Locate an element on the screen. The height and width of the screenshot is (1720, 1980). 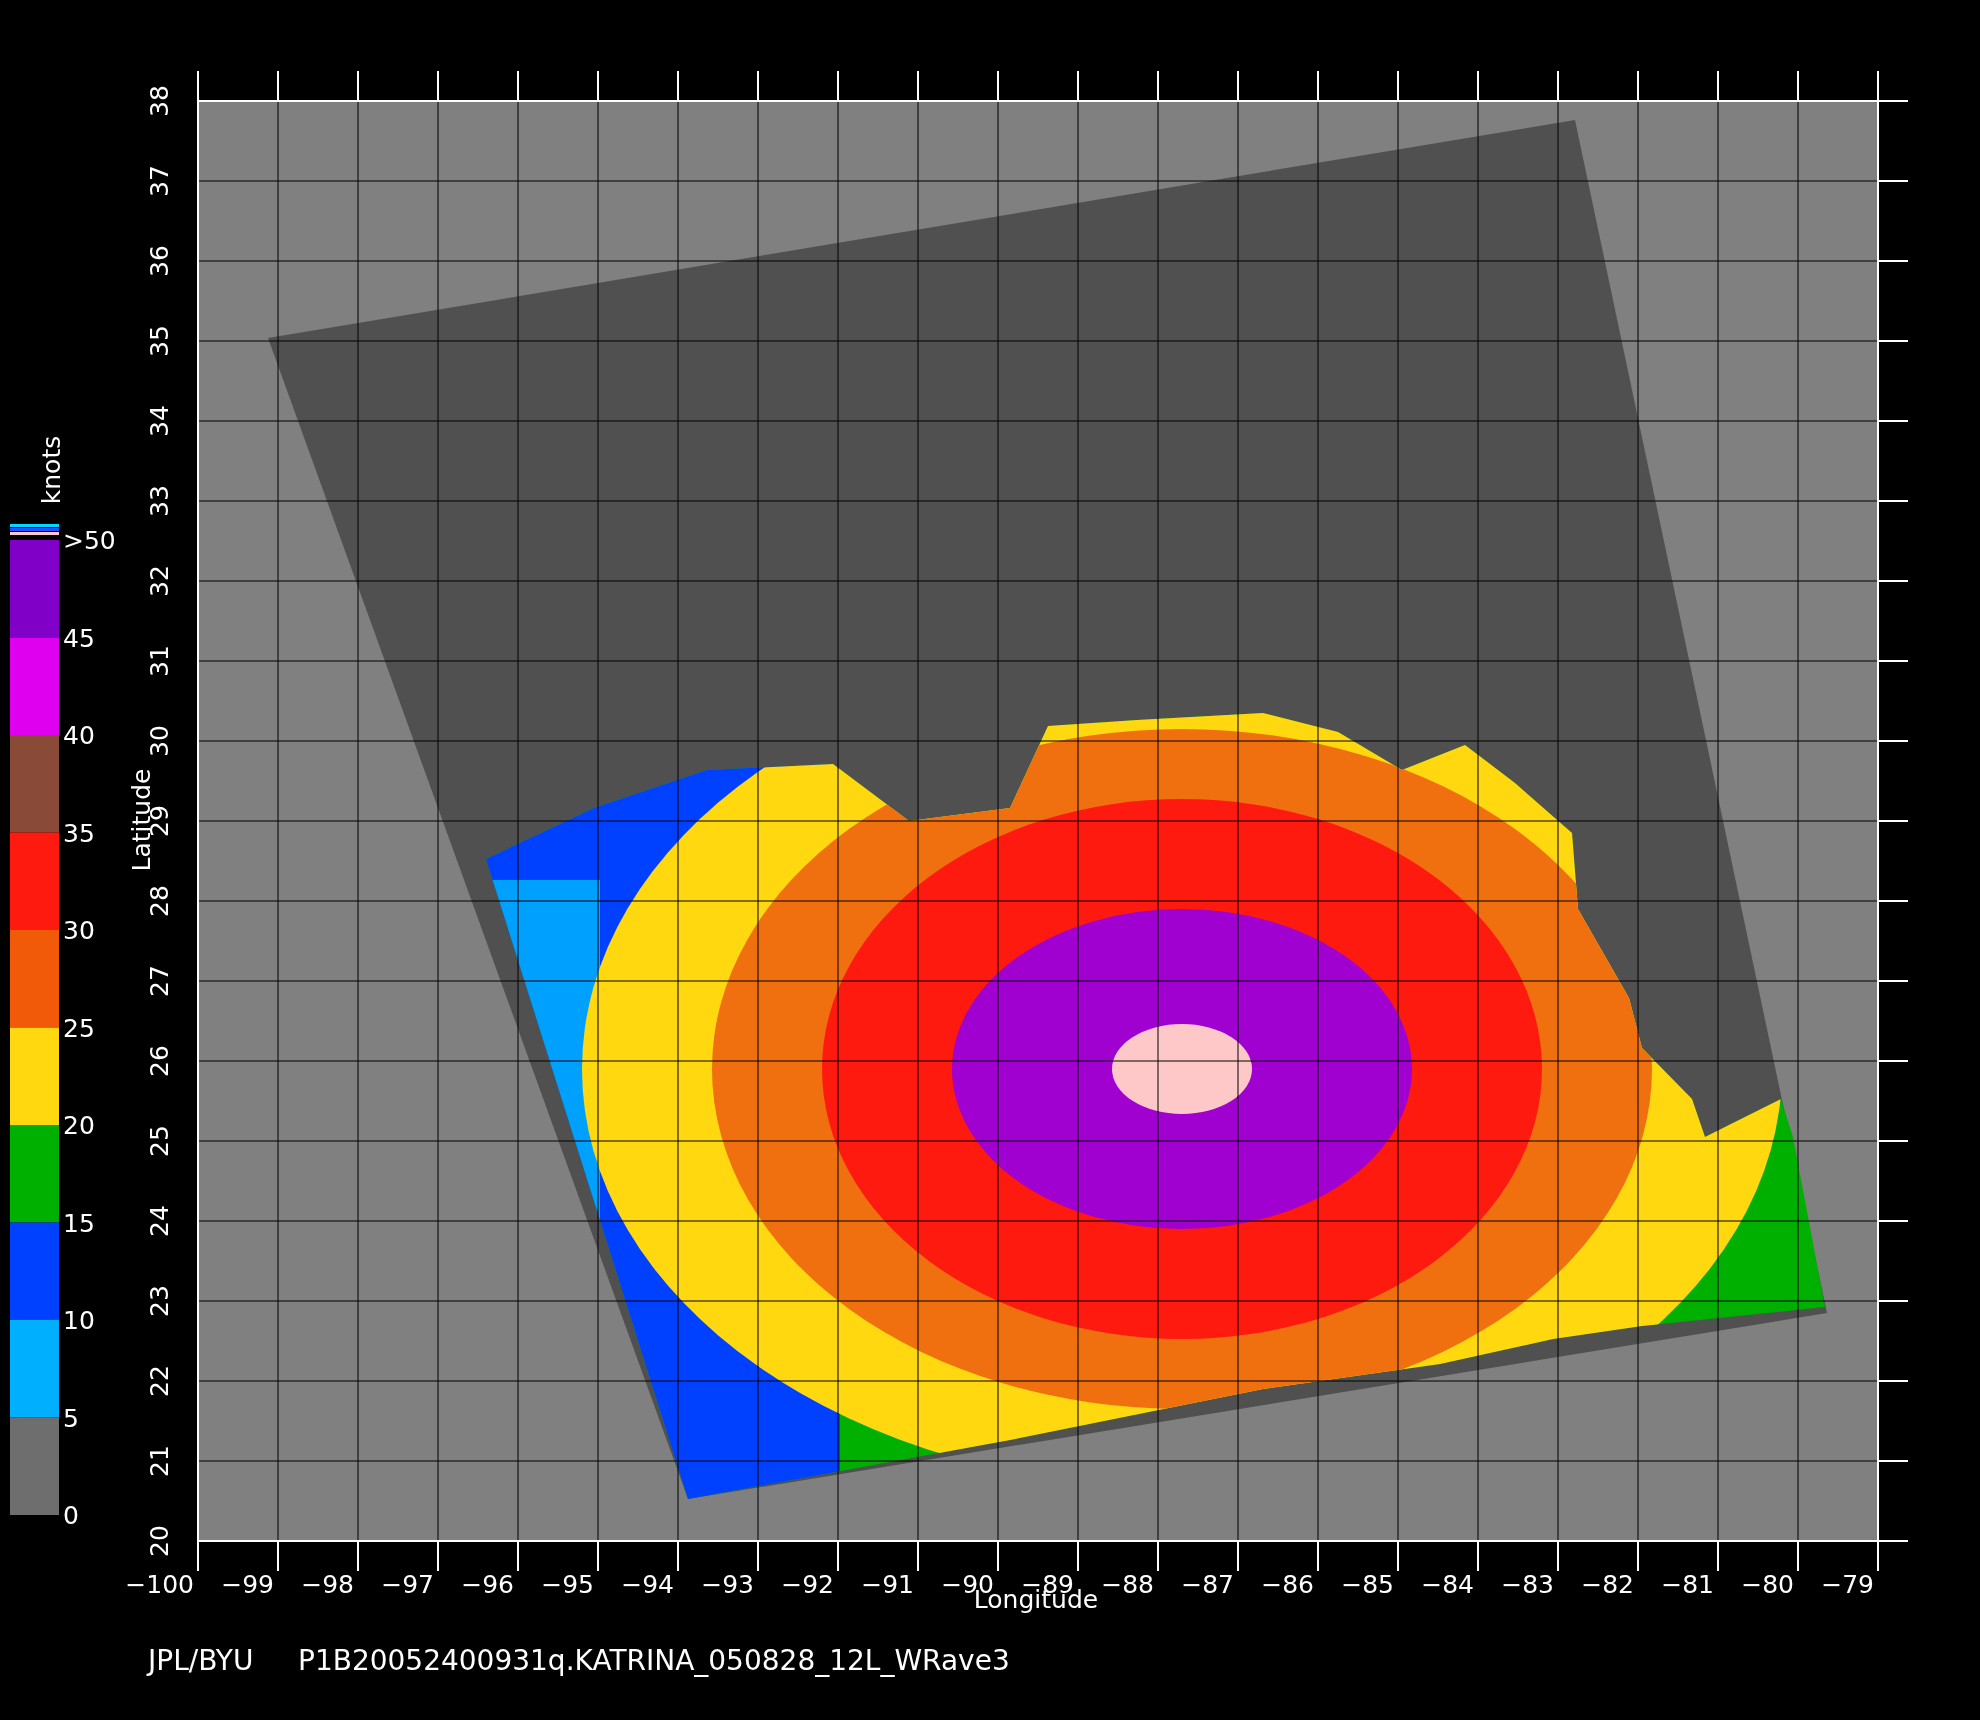
colorbar-label: 25 is located at coordinates (79, 1028).